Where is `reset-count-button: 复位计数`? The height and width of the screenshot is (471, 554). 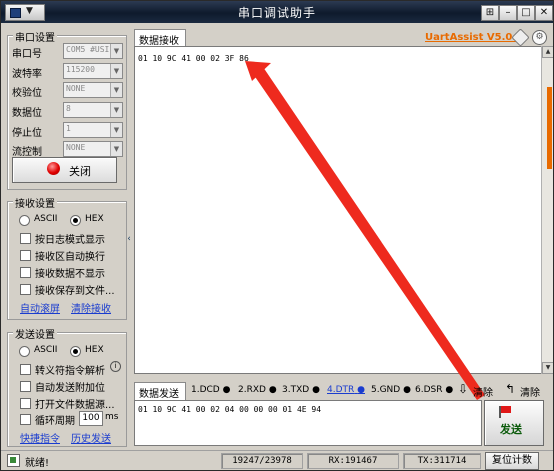 reset-count-button: 复位计数 is located at coordinates (512, 461).